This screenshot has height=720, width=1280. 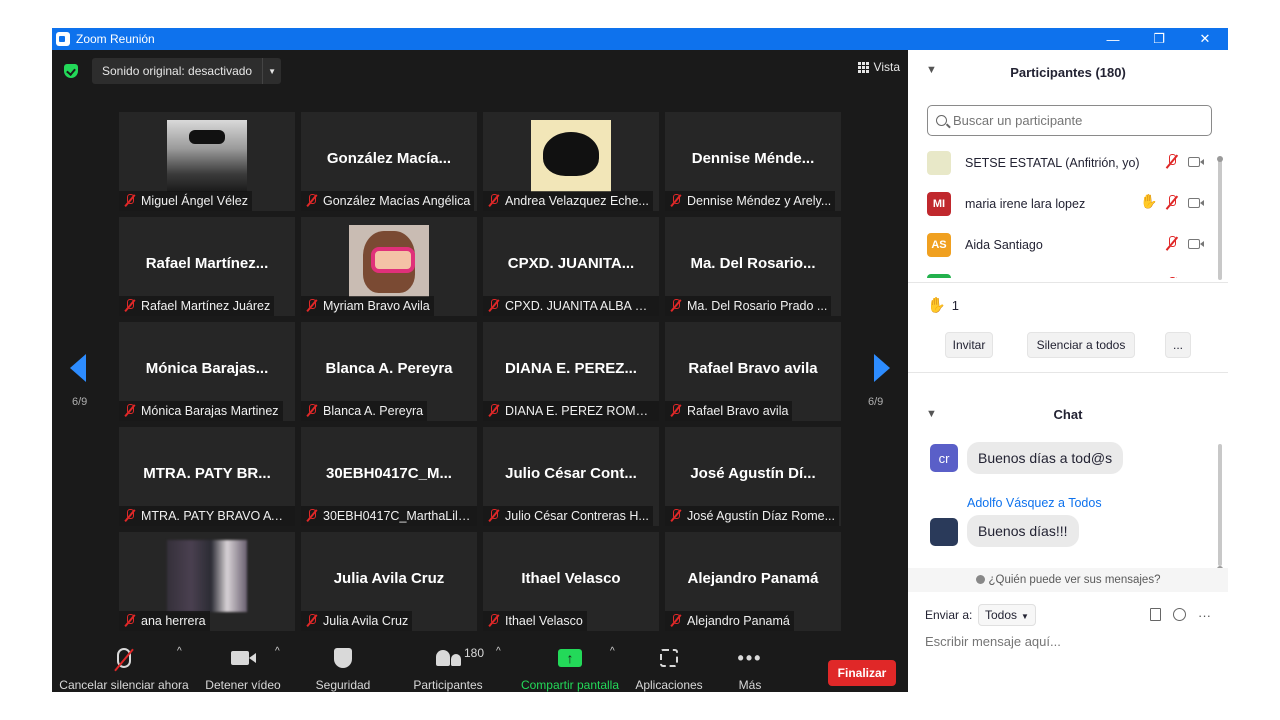 What do you see at coordinates (669, 664) in the screenshot?
I see `apps-button: Aplicaciones` at bounding box center [669, 664].